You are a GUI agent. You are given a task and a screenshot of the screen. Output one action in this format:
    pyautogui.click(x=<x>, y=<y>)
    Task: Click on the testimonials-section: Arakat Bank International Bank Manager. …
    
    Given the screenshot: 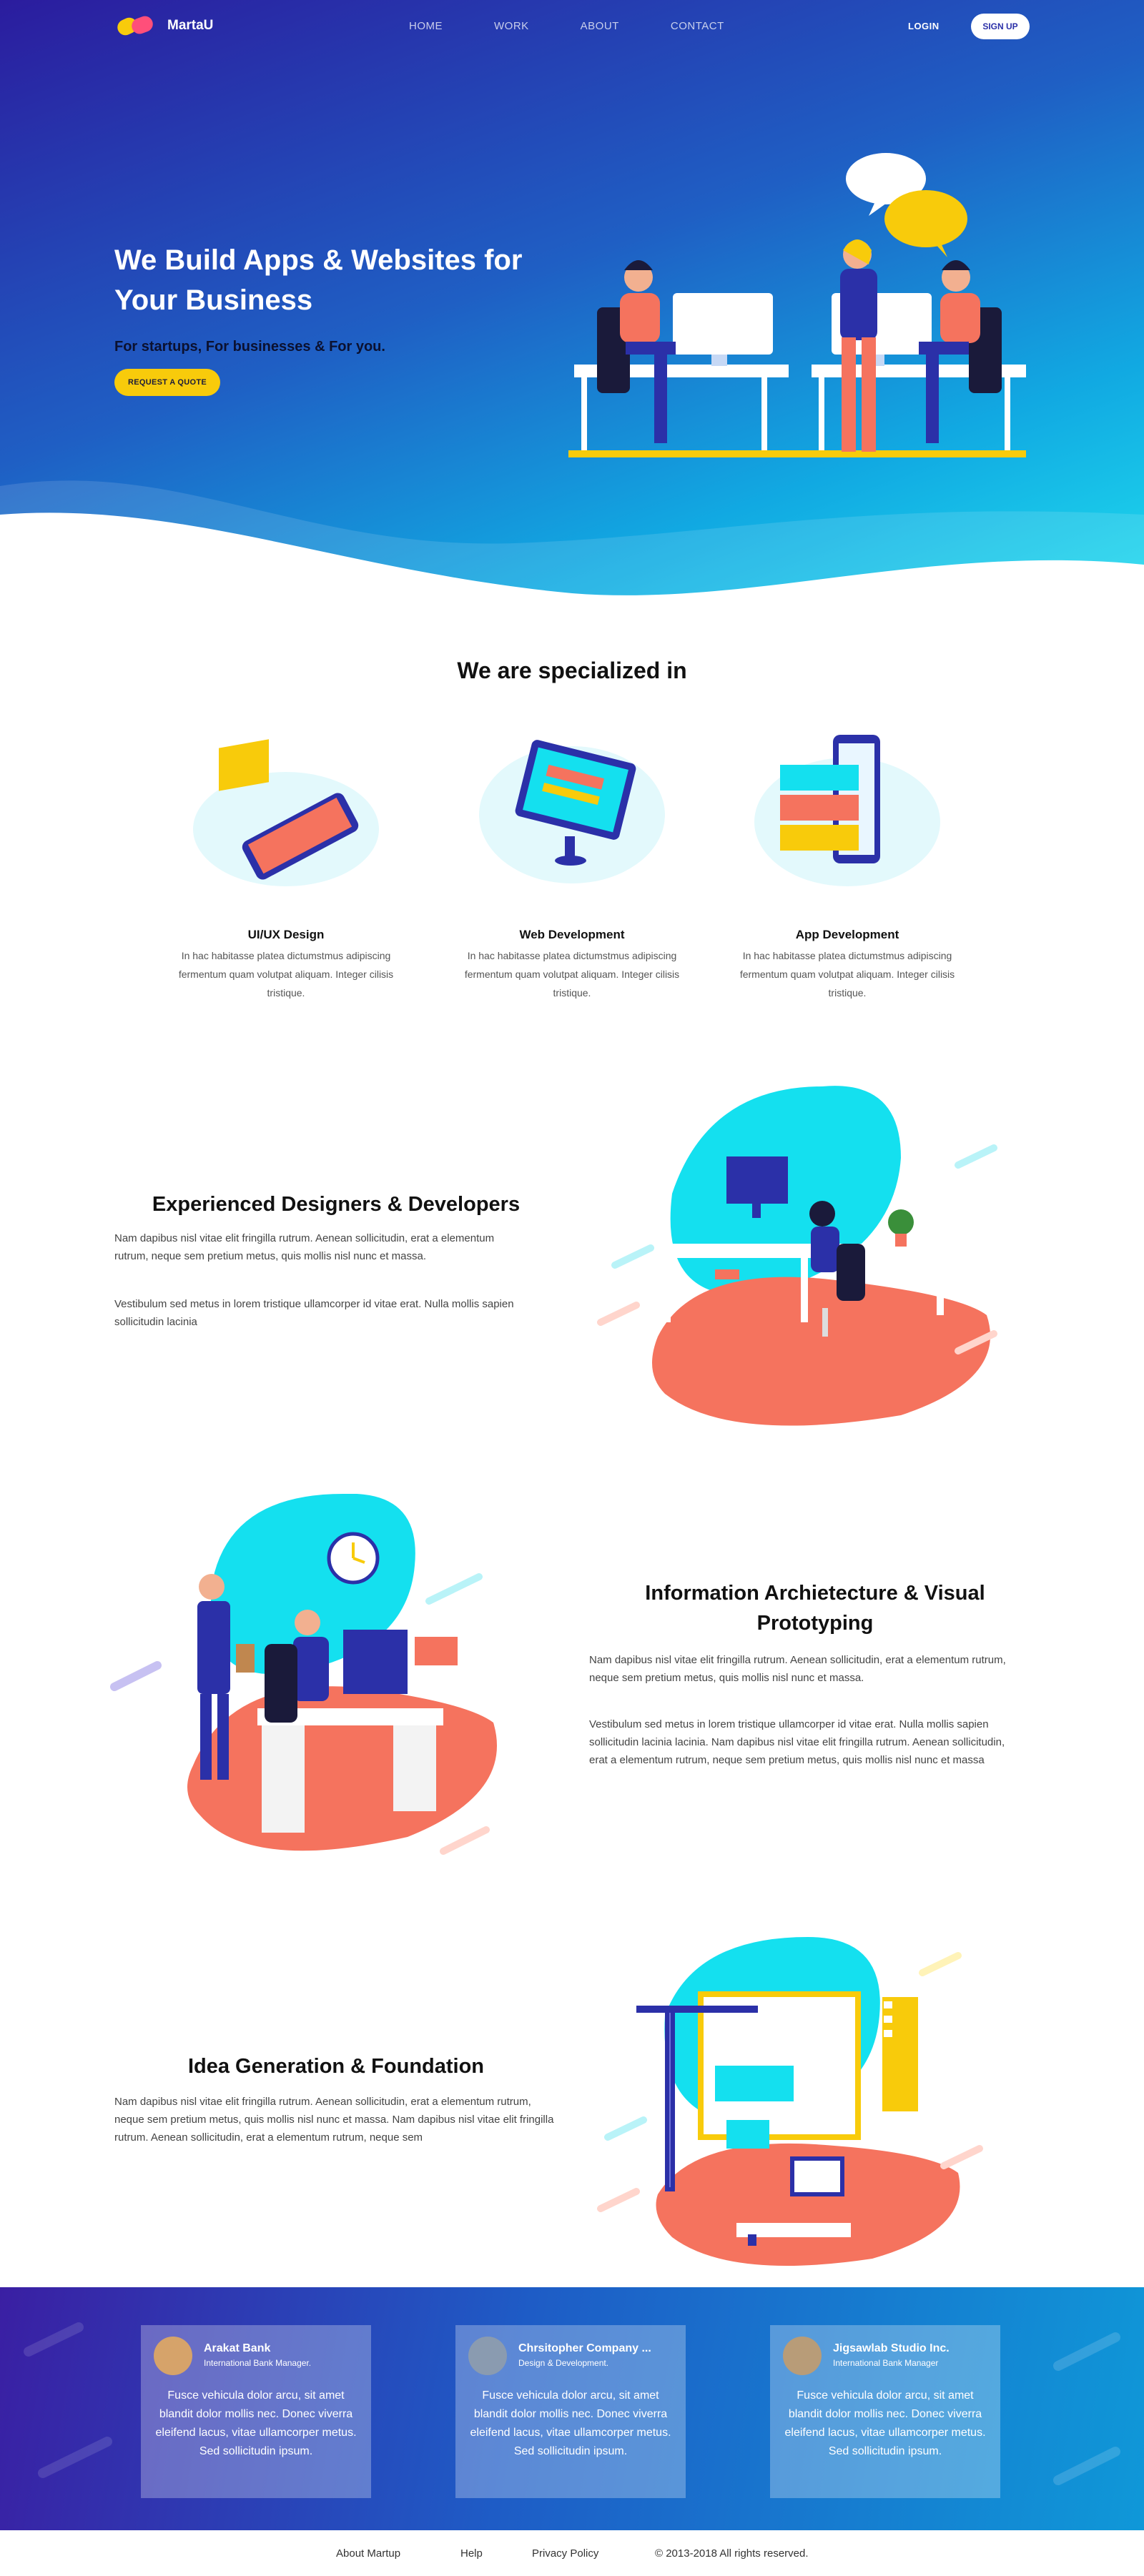 What is the action you would take?
    pyautogui.click(x=572, y=2408)
    